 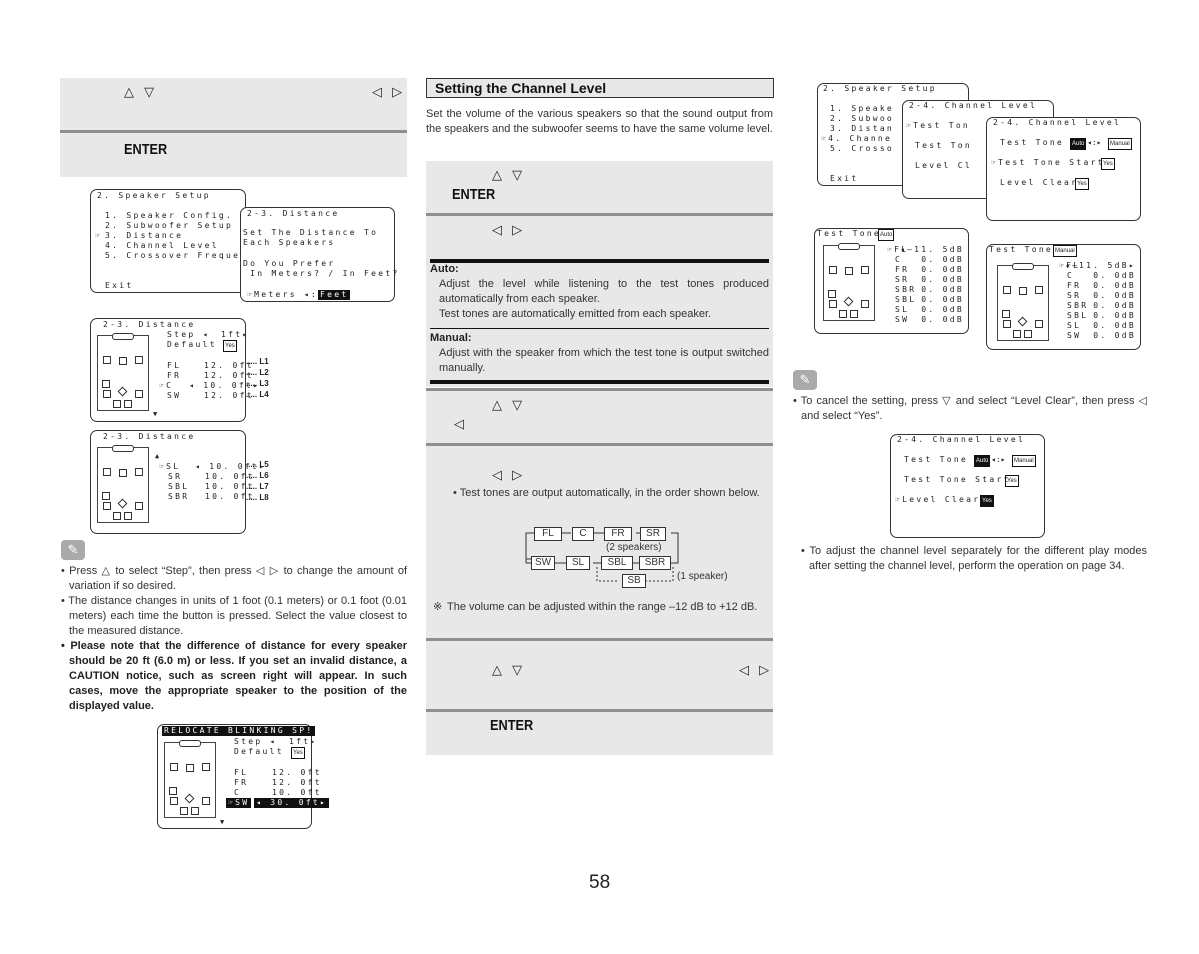 I want to click on label-l5: ..... L5, so click(x=257, y=464).